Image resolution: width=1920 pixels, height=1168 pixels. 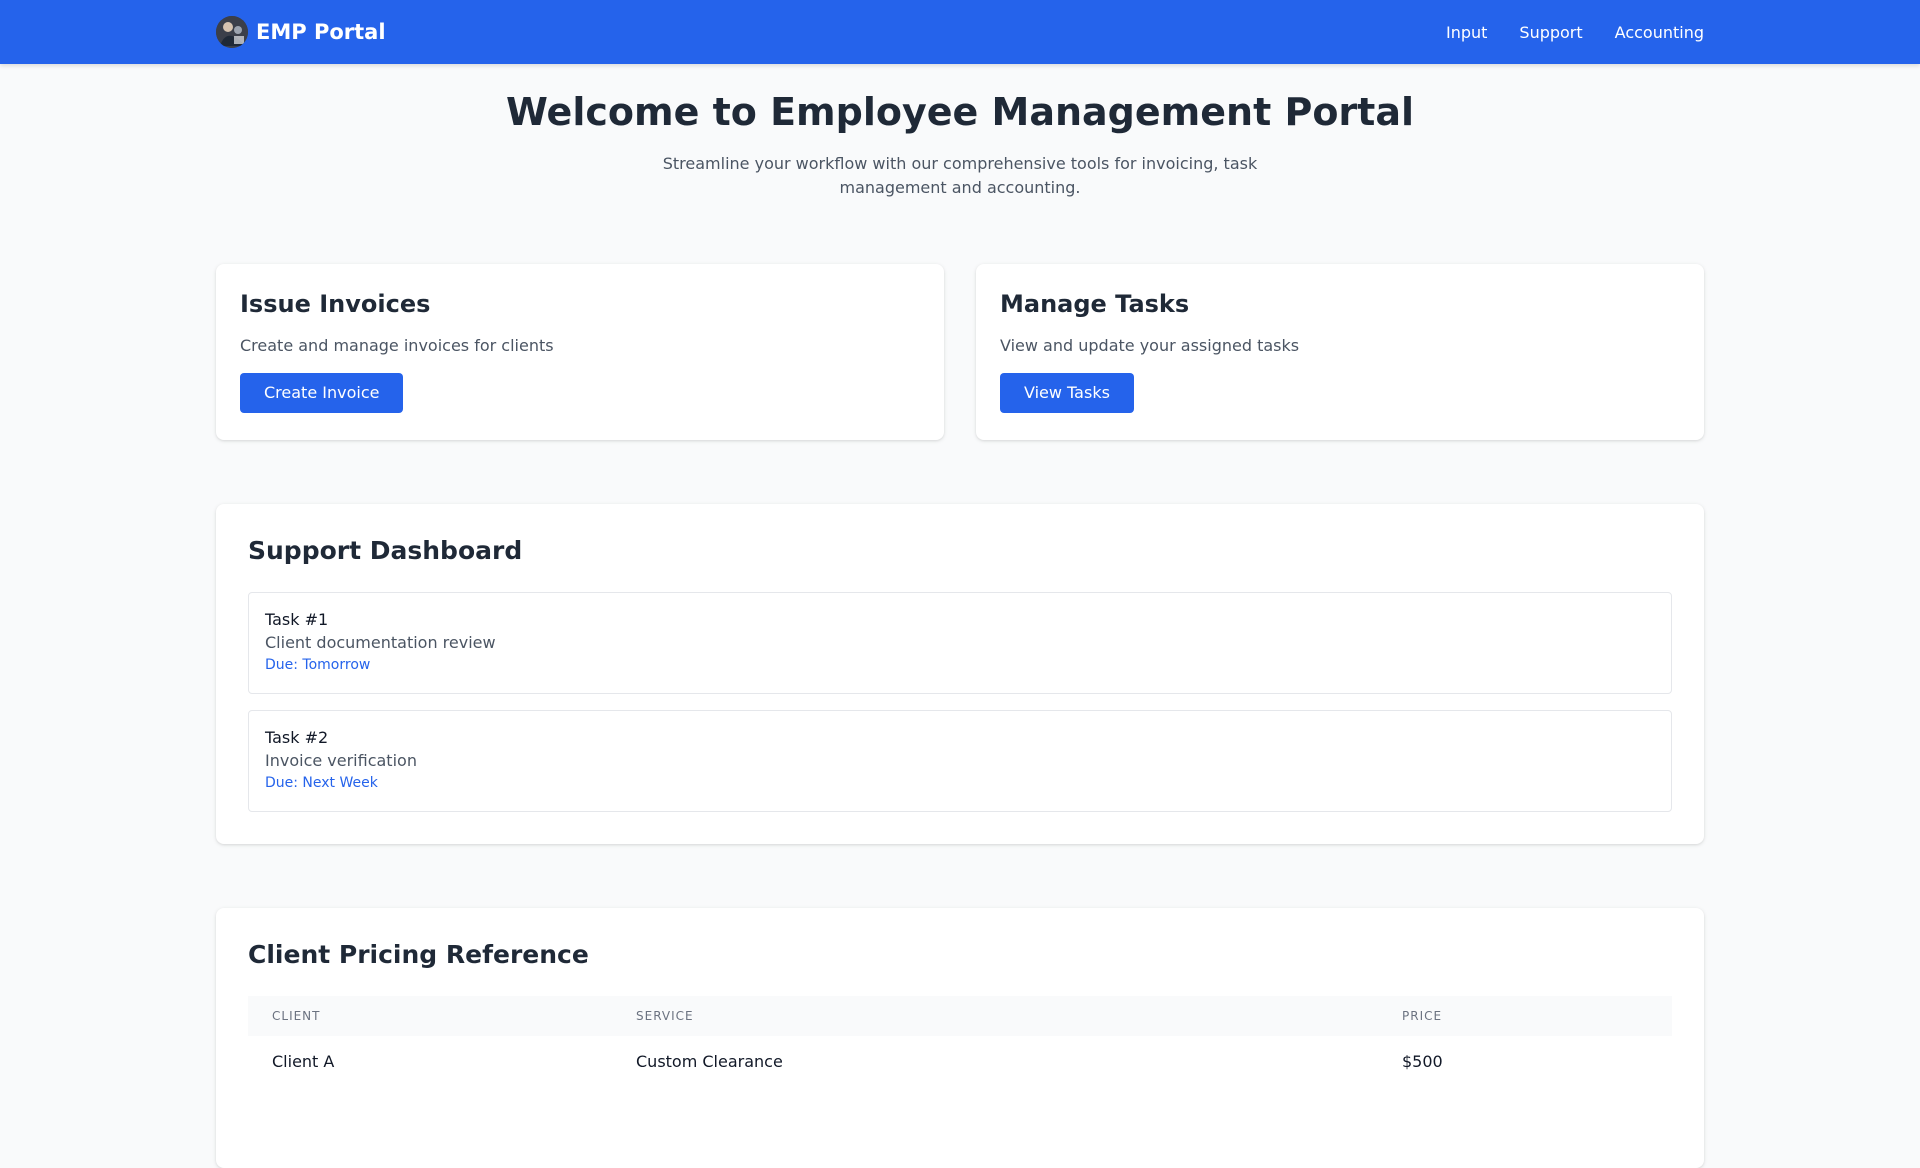 I want to click on card-description: View and update your assigned tasks, so click(x=1150, y=345).